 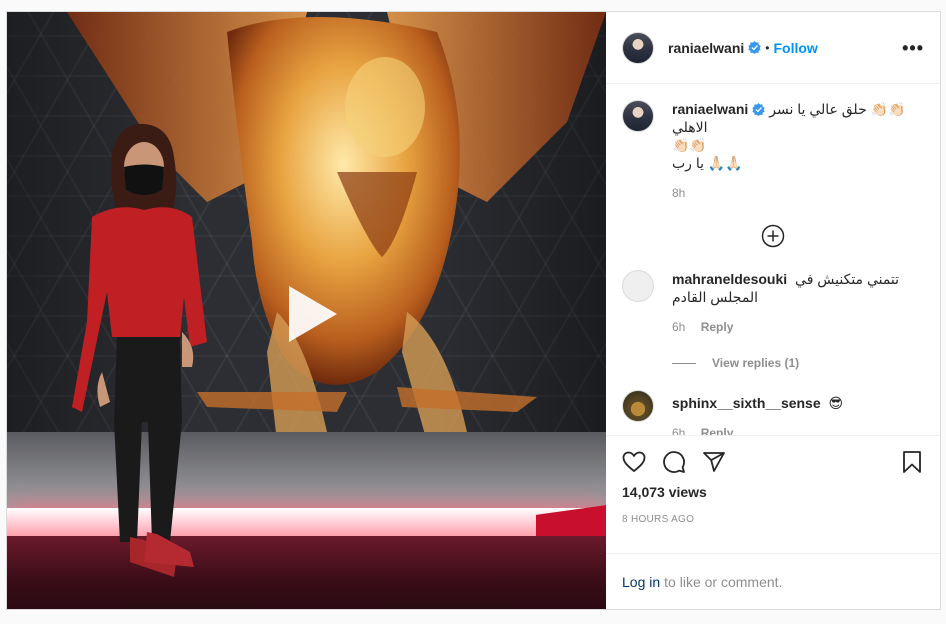 I want to click on share-icon, so click(x=714, y=462).